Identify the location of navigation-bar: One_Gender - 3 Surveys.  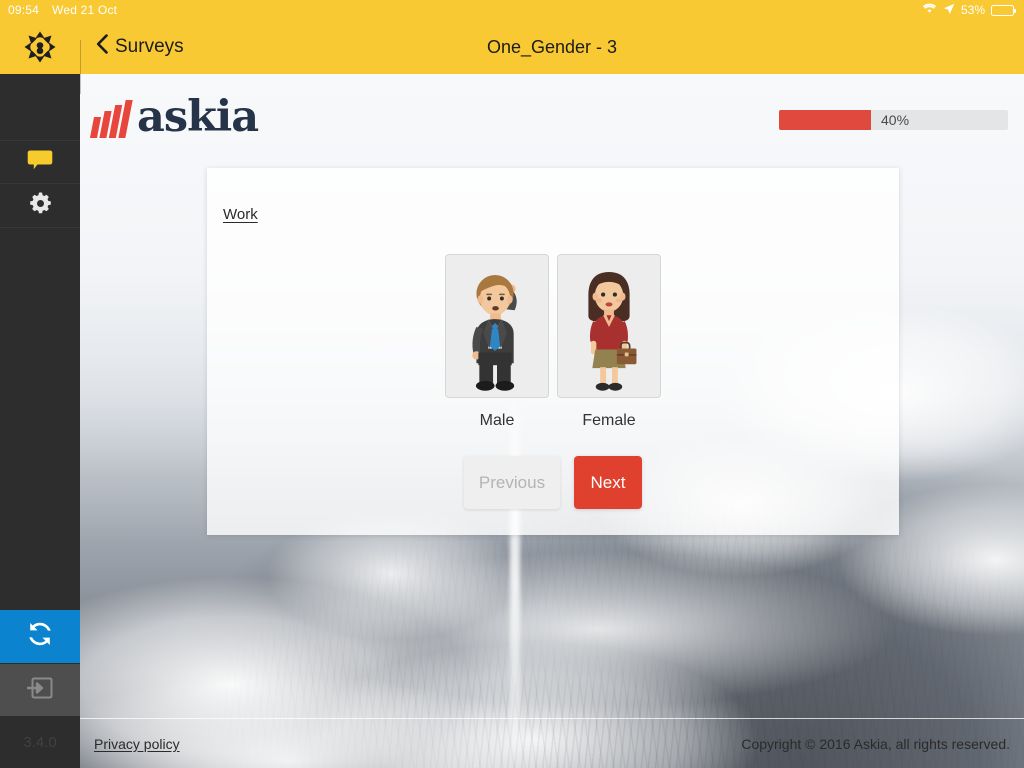
(512, 57).